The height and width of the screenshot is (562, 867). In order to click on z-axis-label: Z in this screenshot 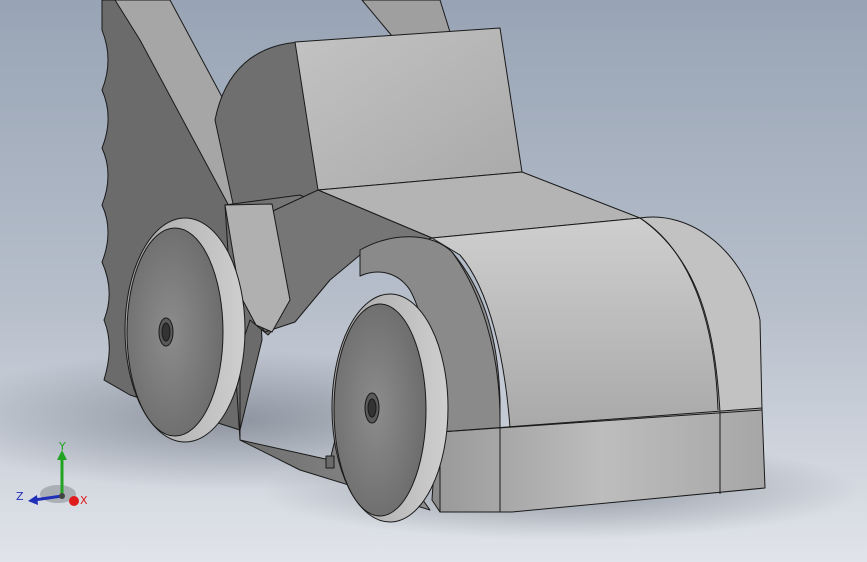, I will do `click(20, 496)`.